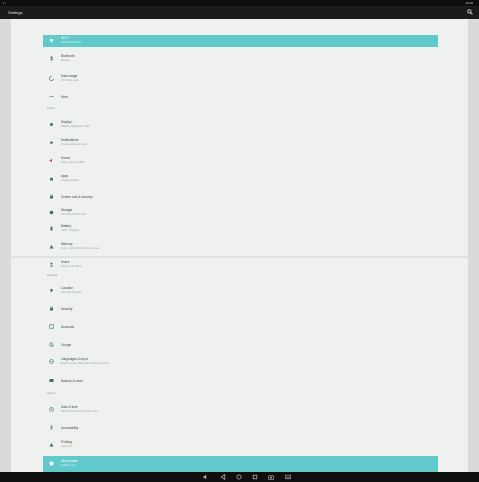 The width and height of the screenshot is (479, 482). Describe the element at coordinates (51, 247) in the screenshot. I see `memory-icon` at that location.